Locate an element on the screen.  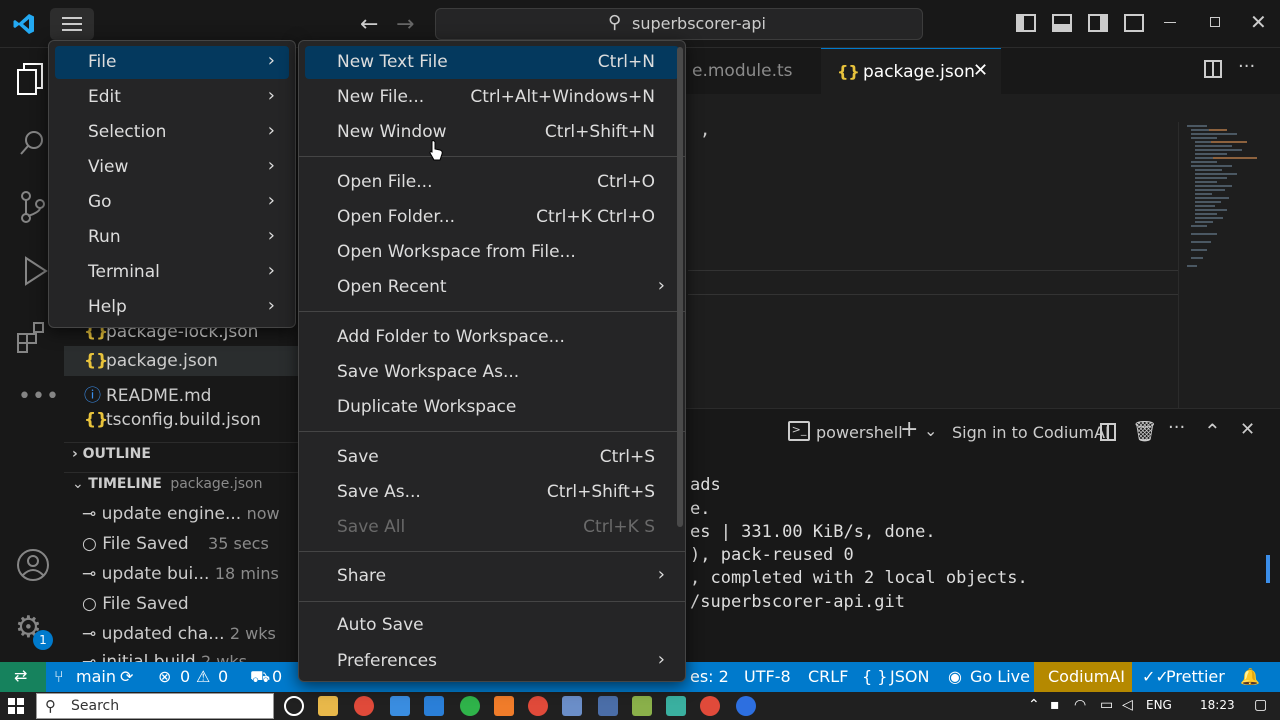
customize-layout-icon is located at coordinates (1134, 23).